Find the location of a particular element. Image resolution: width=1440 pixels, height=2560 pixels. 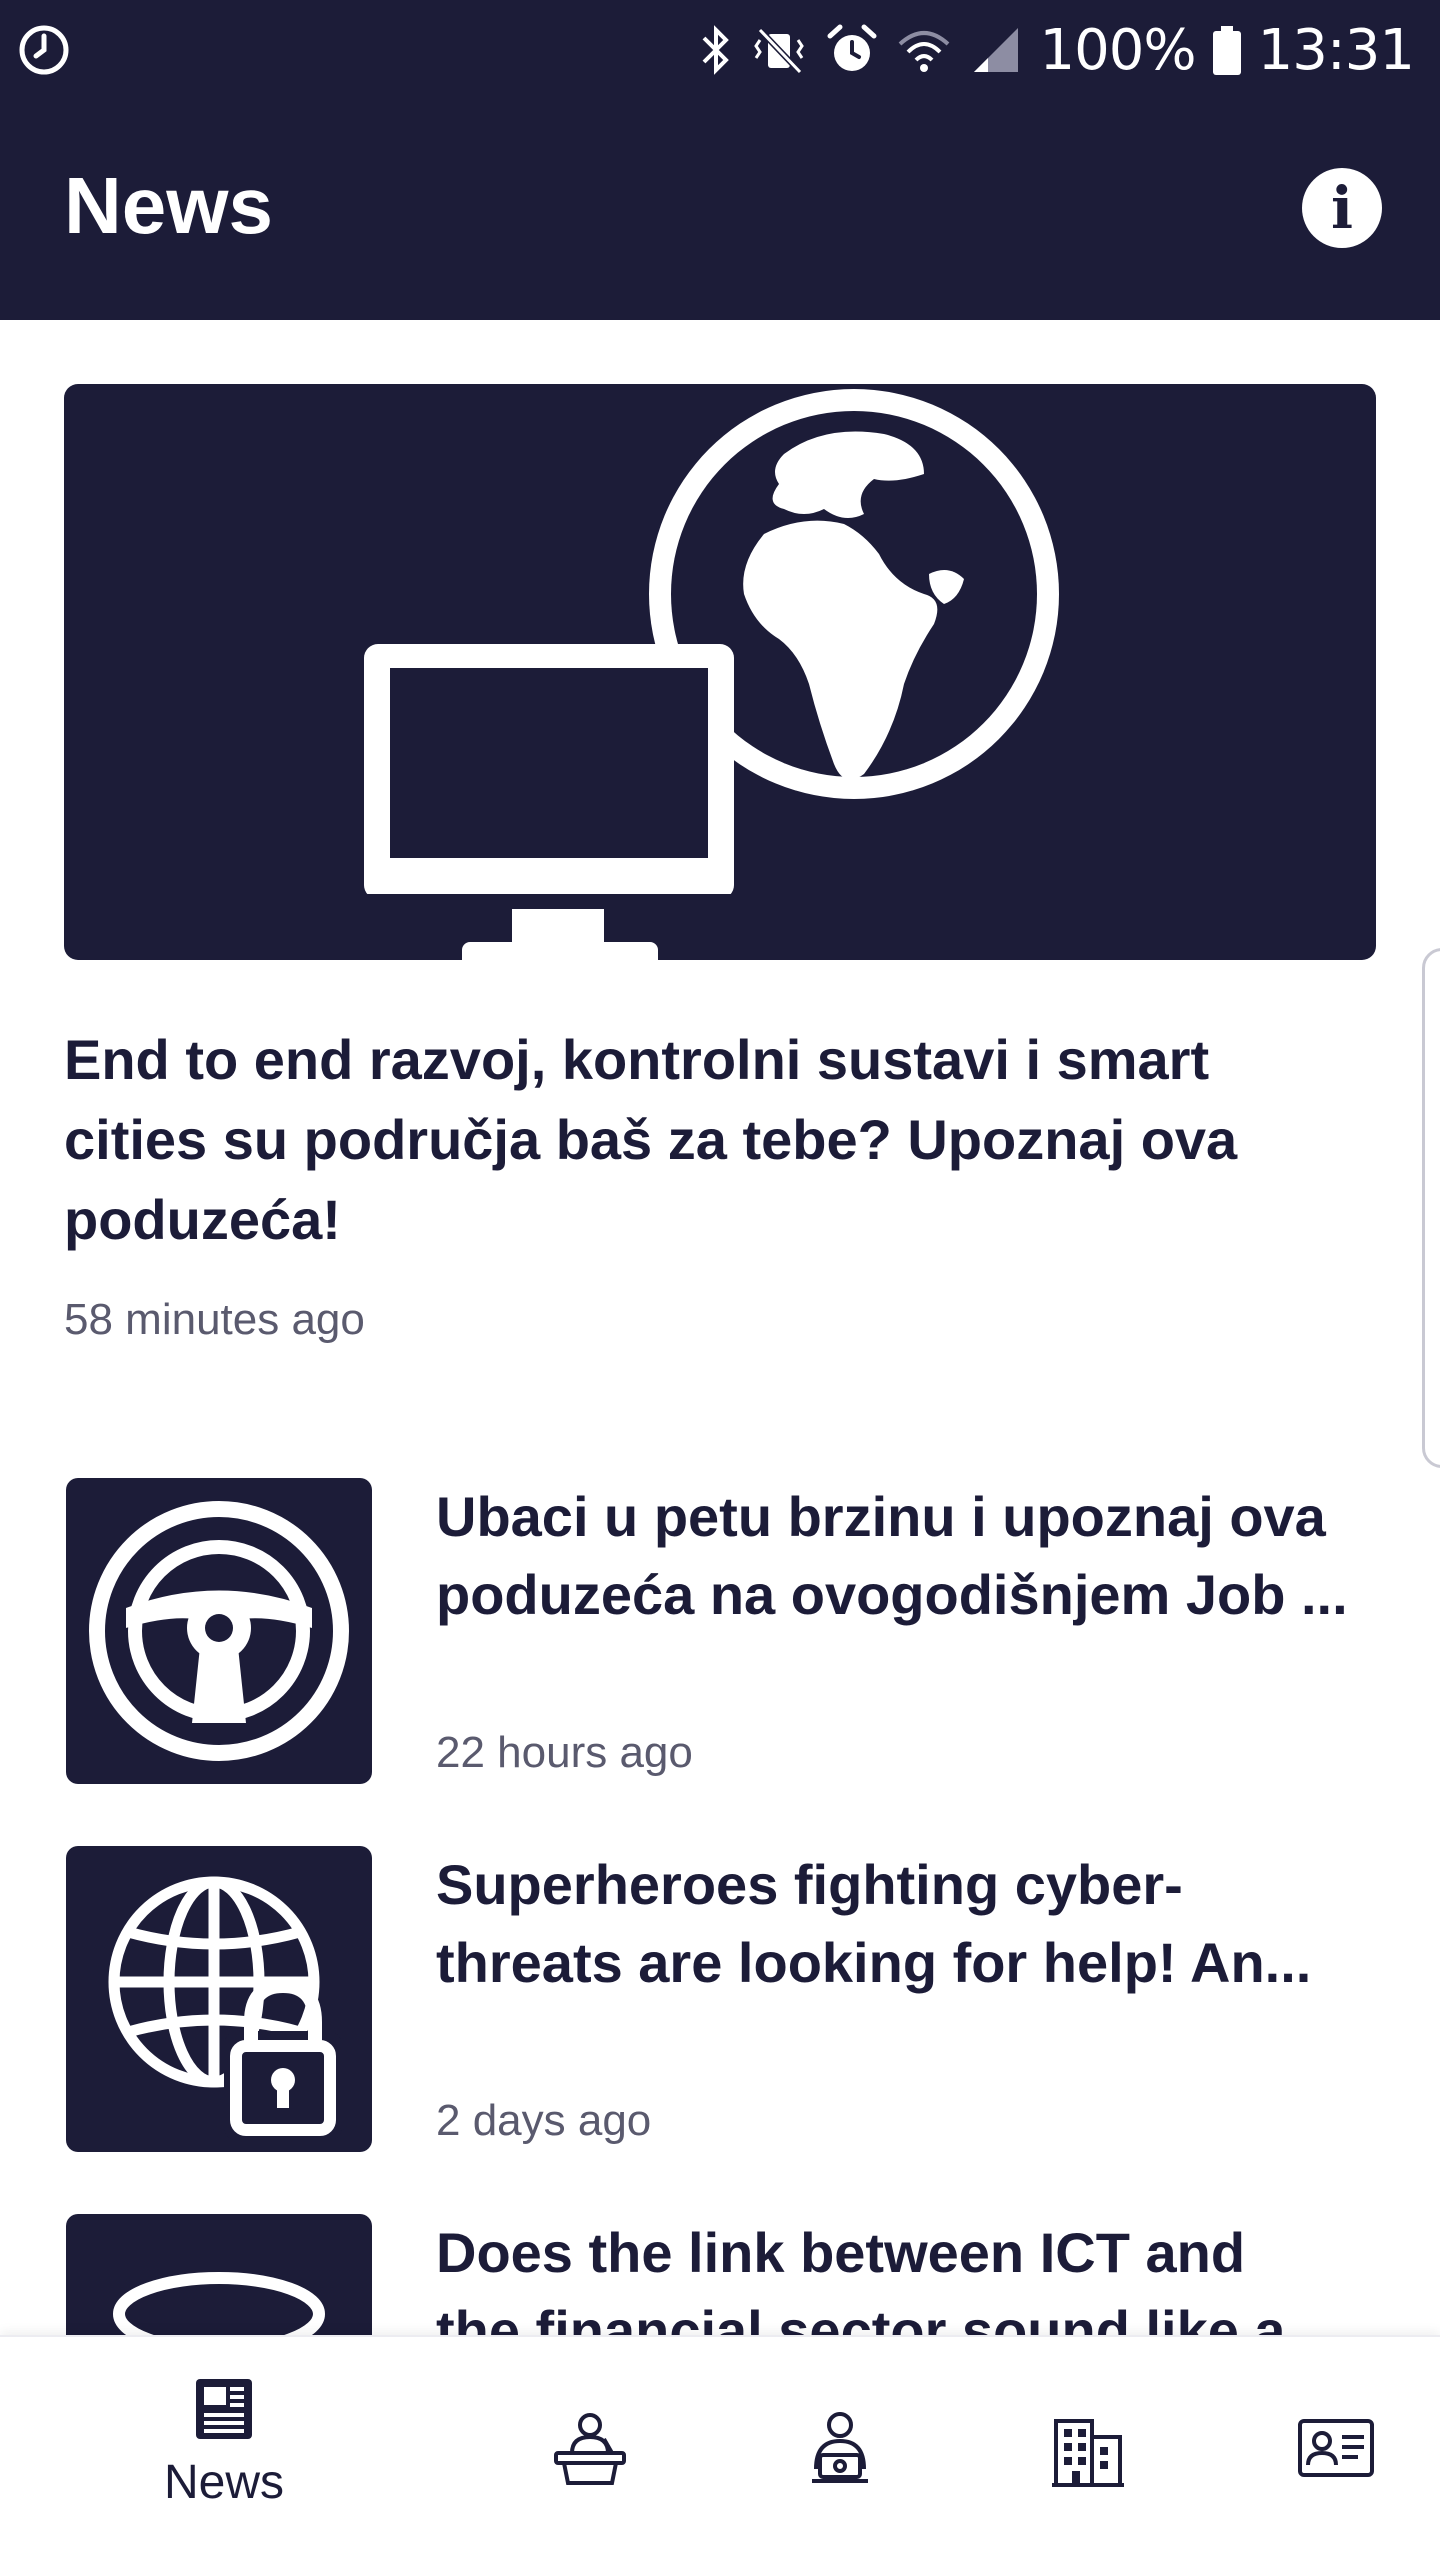

page-title: News is located at coordinates (168, 205).